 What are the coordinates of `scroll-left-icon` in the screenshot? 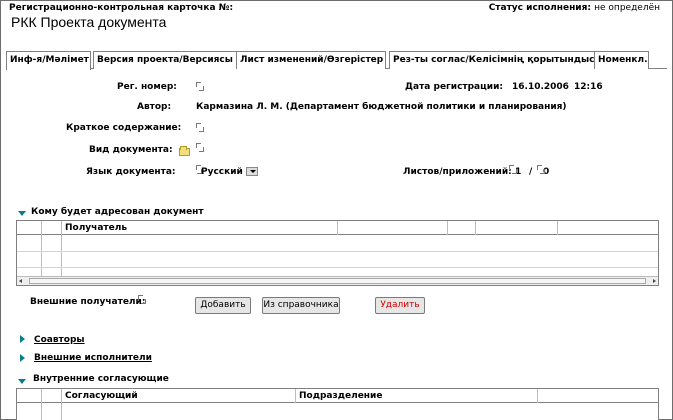 It's located at (20, 281).